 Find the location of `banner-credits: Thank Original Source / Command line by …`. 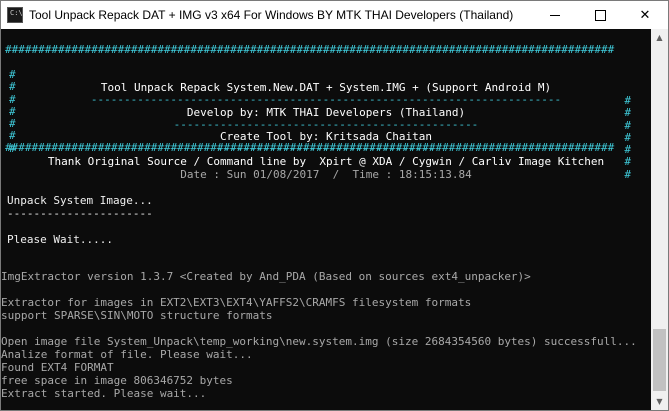

banner-credits: Thank Original Source / Command line by … is located at coordinates (326, 161).